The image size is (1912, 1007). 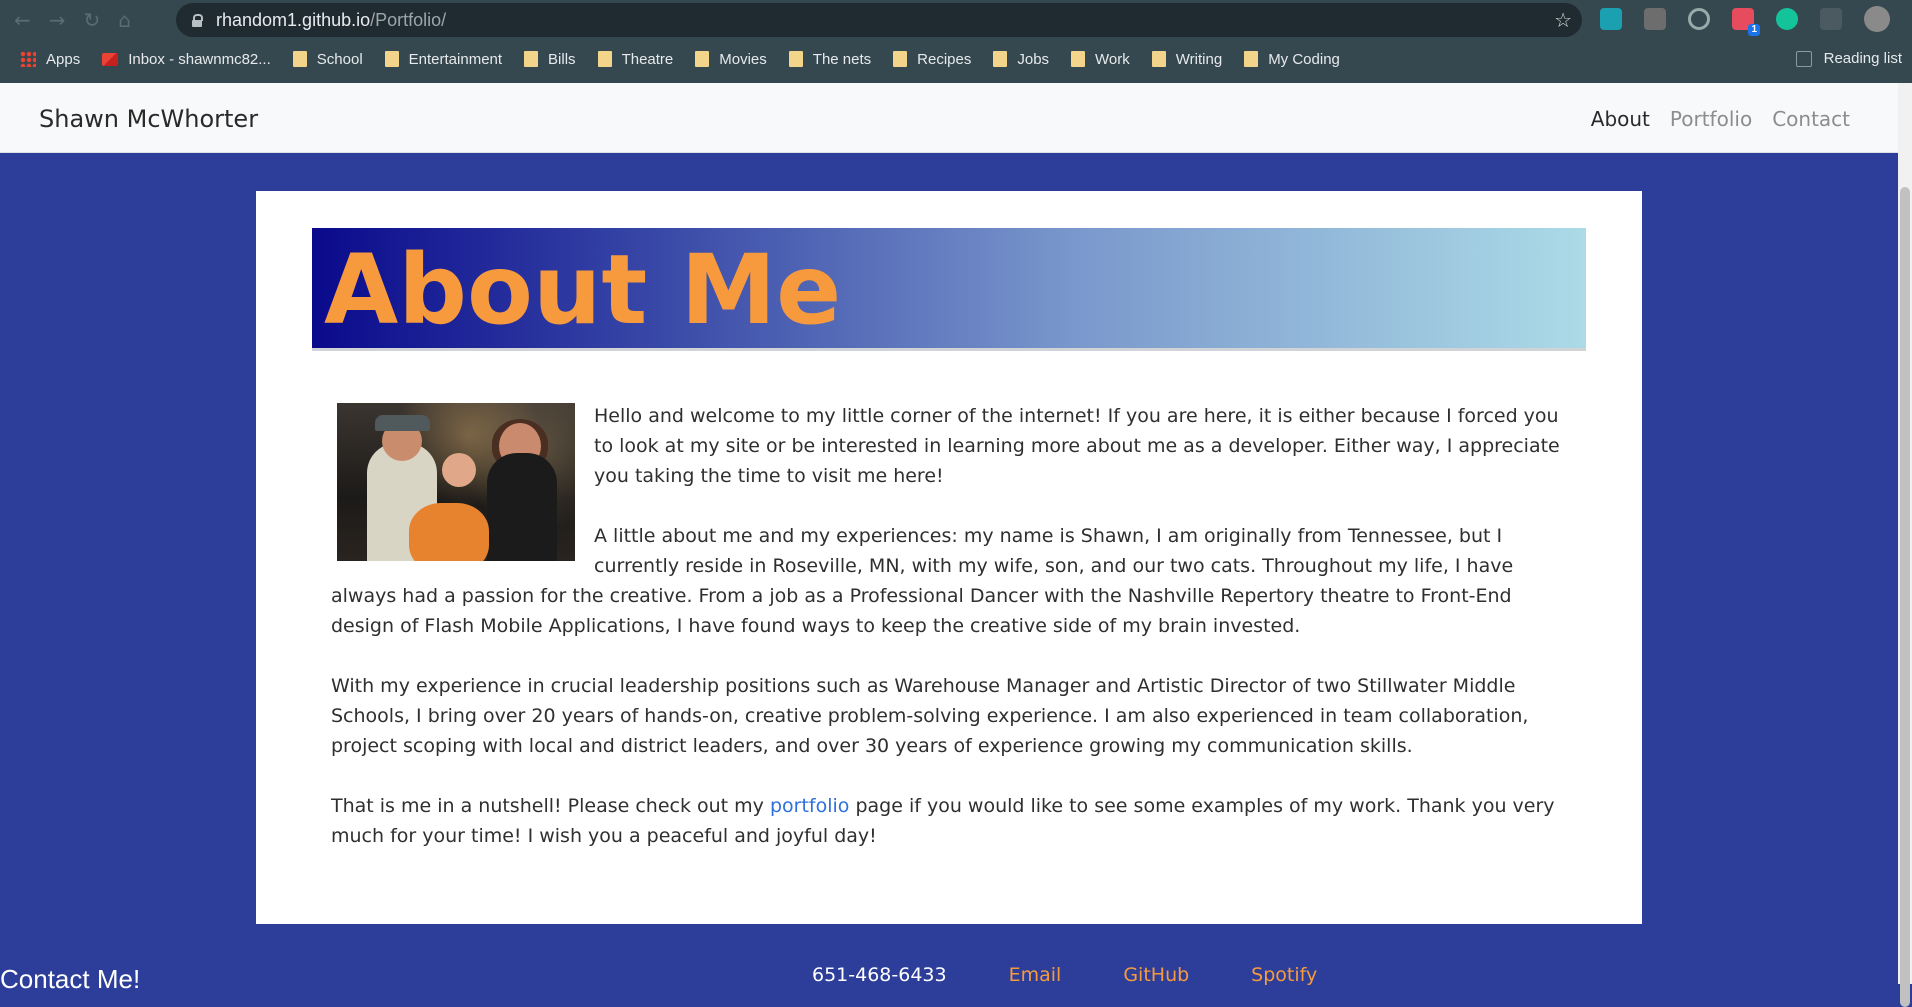 I want to click on extension-circle-icon, so click(x=1699, y=19).